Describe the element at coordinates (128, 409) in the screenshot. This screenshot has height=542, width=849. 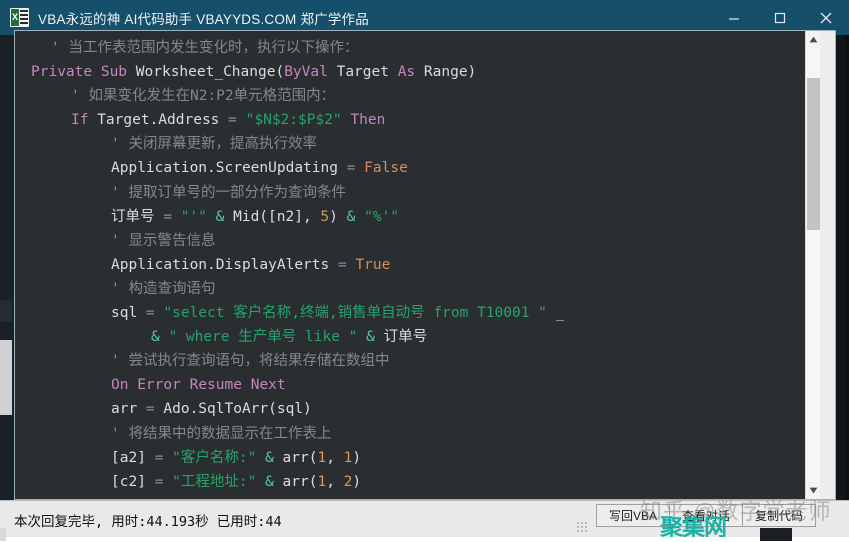
I see `code-token: arr` at that location.